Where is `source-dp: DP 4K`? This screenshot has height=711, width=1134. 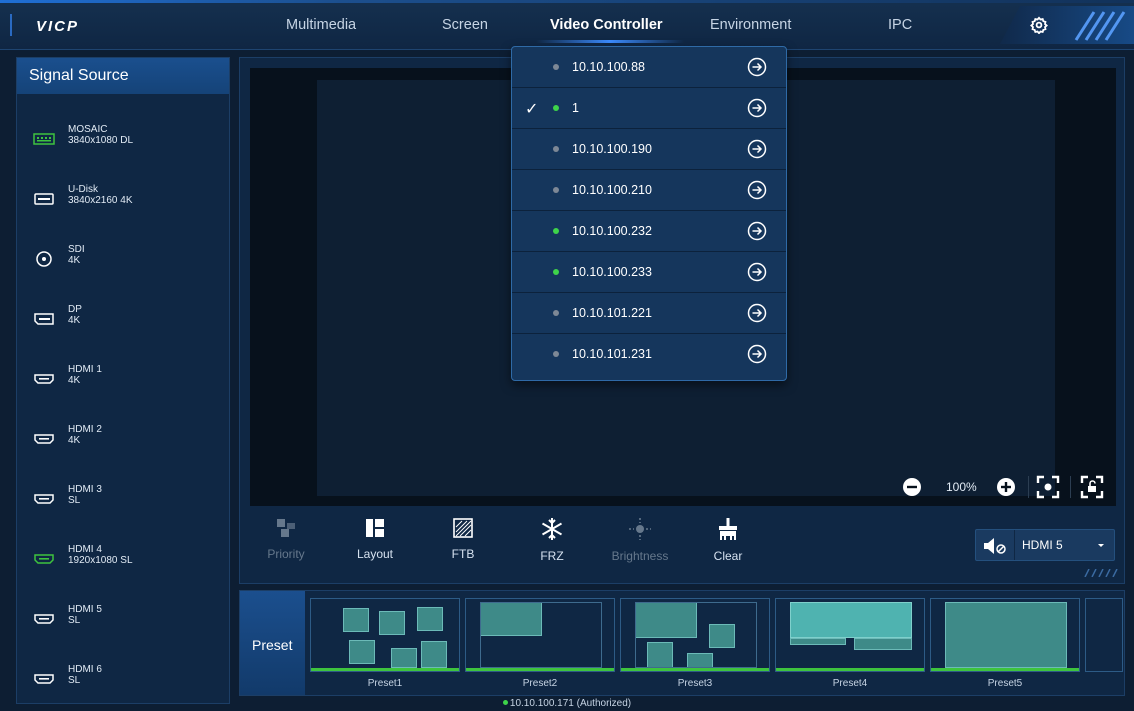 source-dp: DP 4K is located at coordinates (123, 319).